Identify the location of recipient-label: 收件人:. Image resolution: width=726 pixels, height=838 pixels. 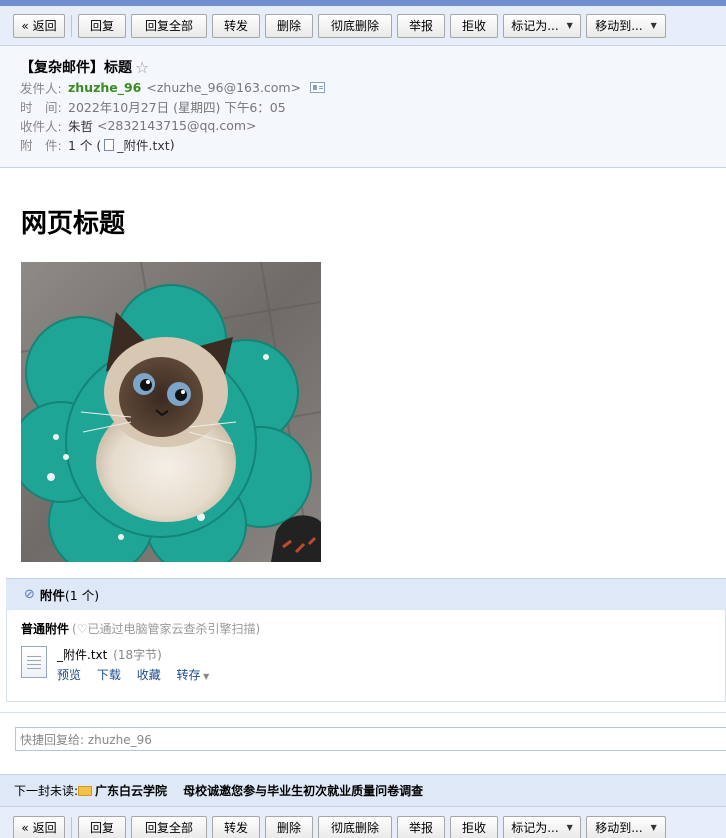
(41, 126).